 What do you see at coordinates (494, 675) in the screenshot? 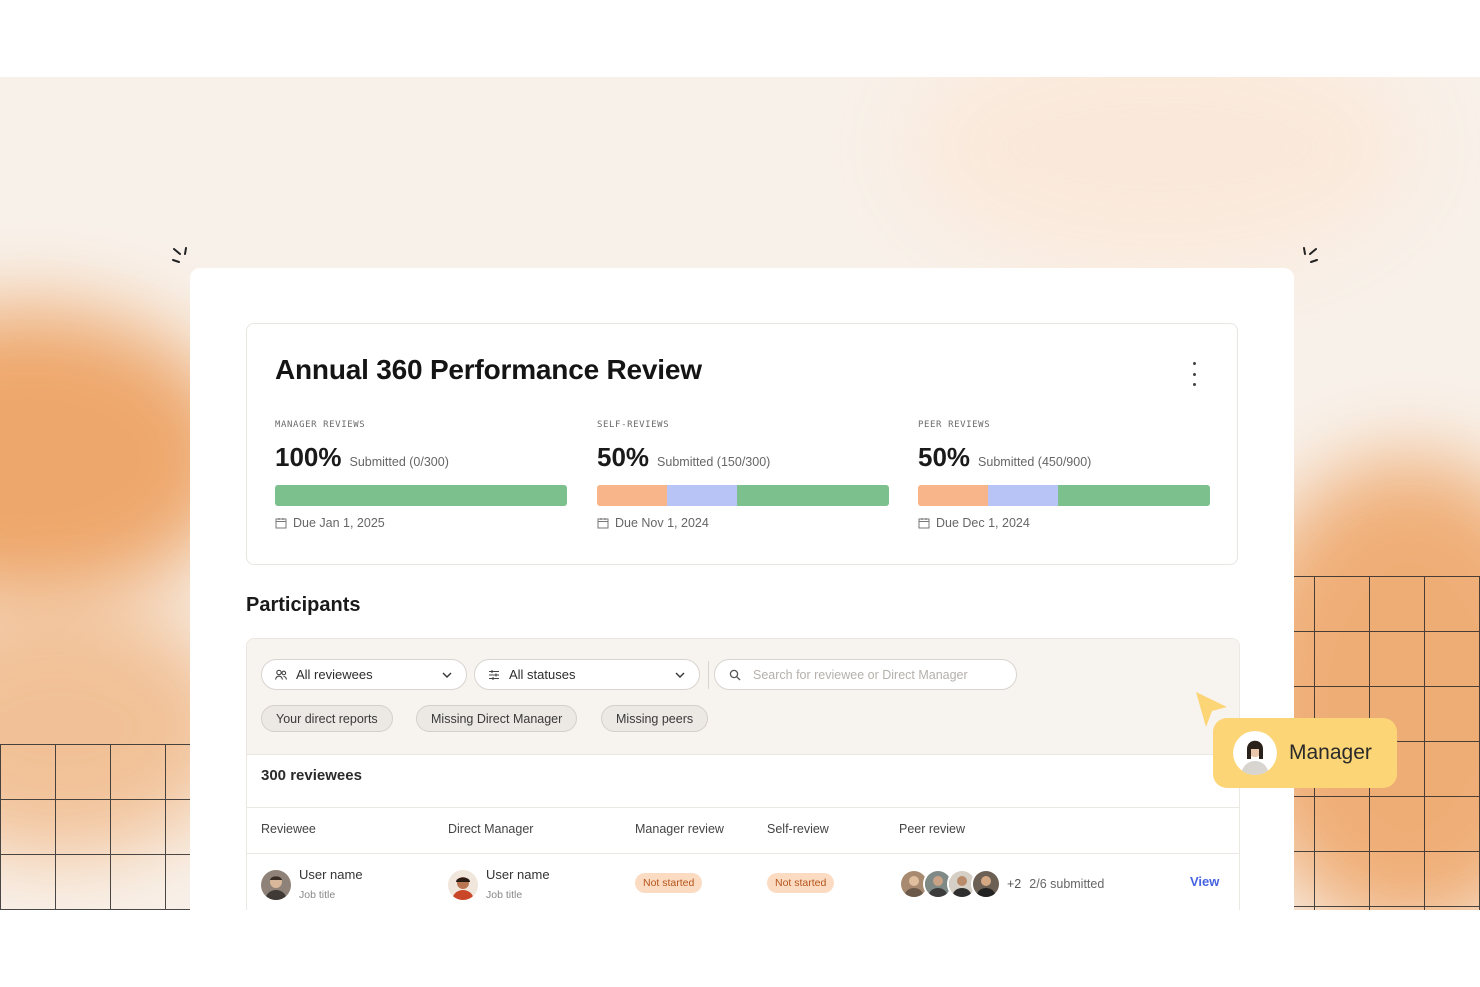
I see `filter-sliders-icon` at bounding box center [494, 675].